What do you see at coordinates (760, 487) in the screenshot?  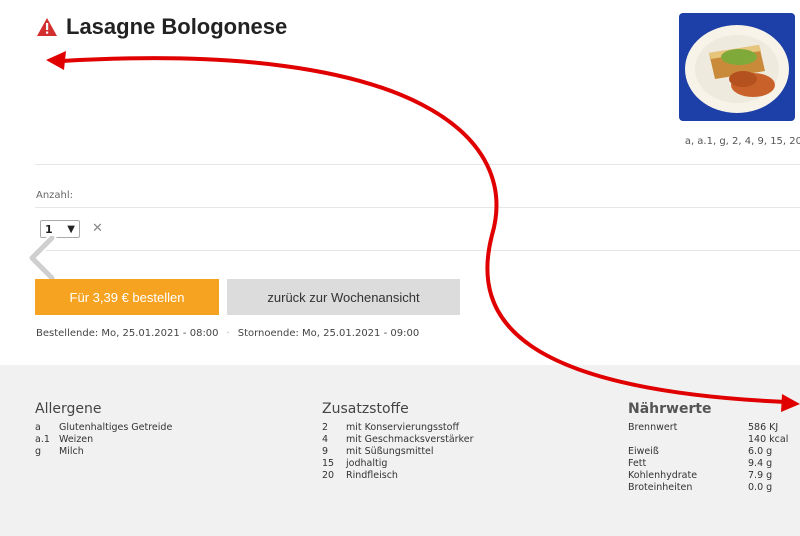 I see `value: 0.0 g` at bounding box center [760, 487].